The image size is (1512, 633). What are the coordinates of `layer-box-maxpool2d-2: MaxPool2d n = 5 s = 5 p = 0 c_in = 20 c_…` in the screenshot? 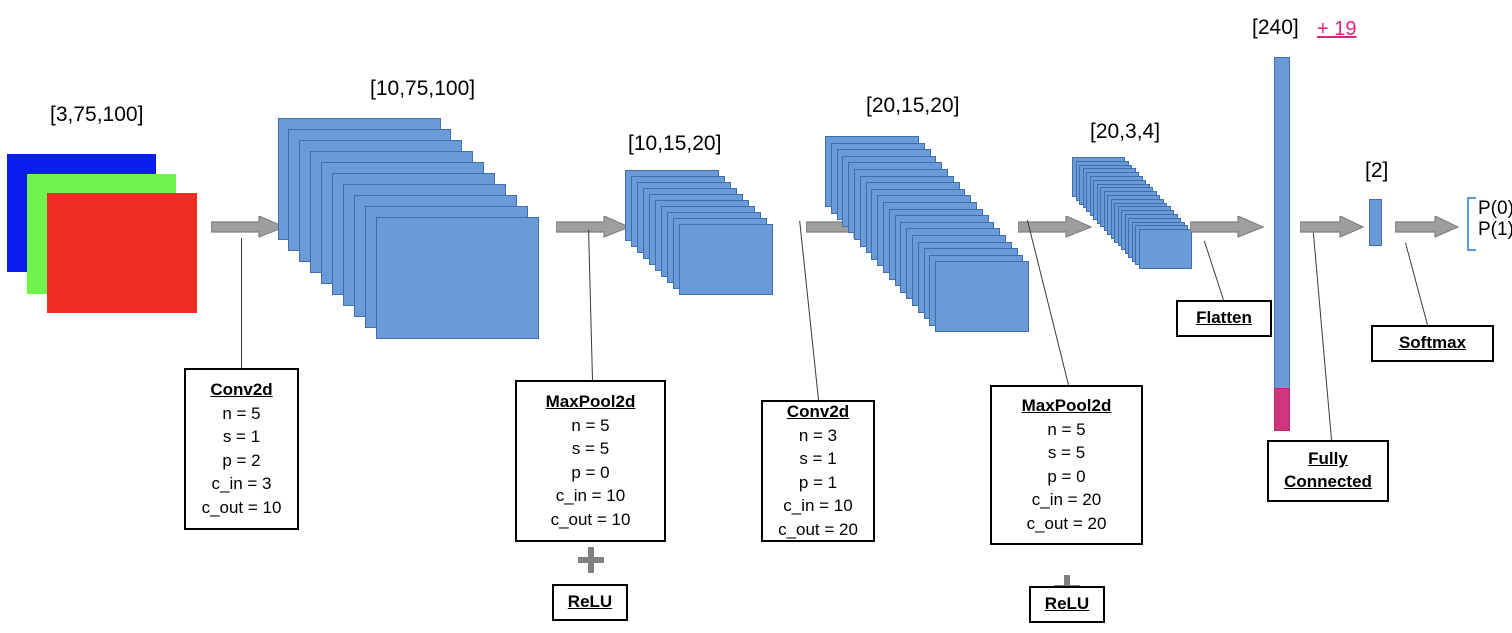 It's located at (1066, 465).